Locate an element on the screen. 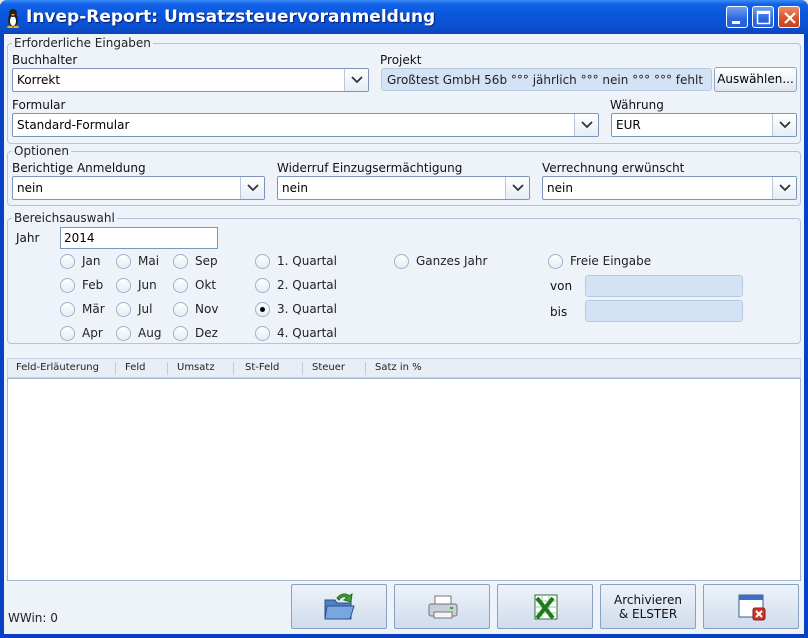  column-header-feld-erlaeuterung: Feld-Erläuterung is located at coordinates (57, 367).